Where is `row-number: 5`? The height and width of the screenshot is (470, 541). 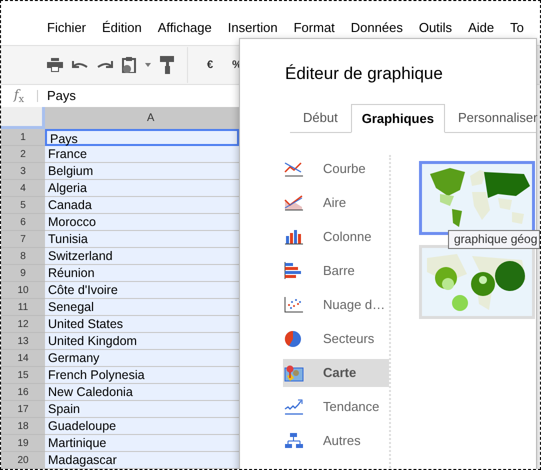
row-number: 5 is located at coordinates (23, 205).